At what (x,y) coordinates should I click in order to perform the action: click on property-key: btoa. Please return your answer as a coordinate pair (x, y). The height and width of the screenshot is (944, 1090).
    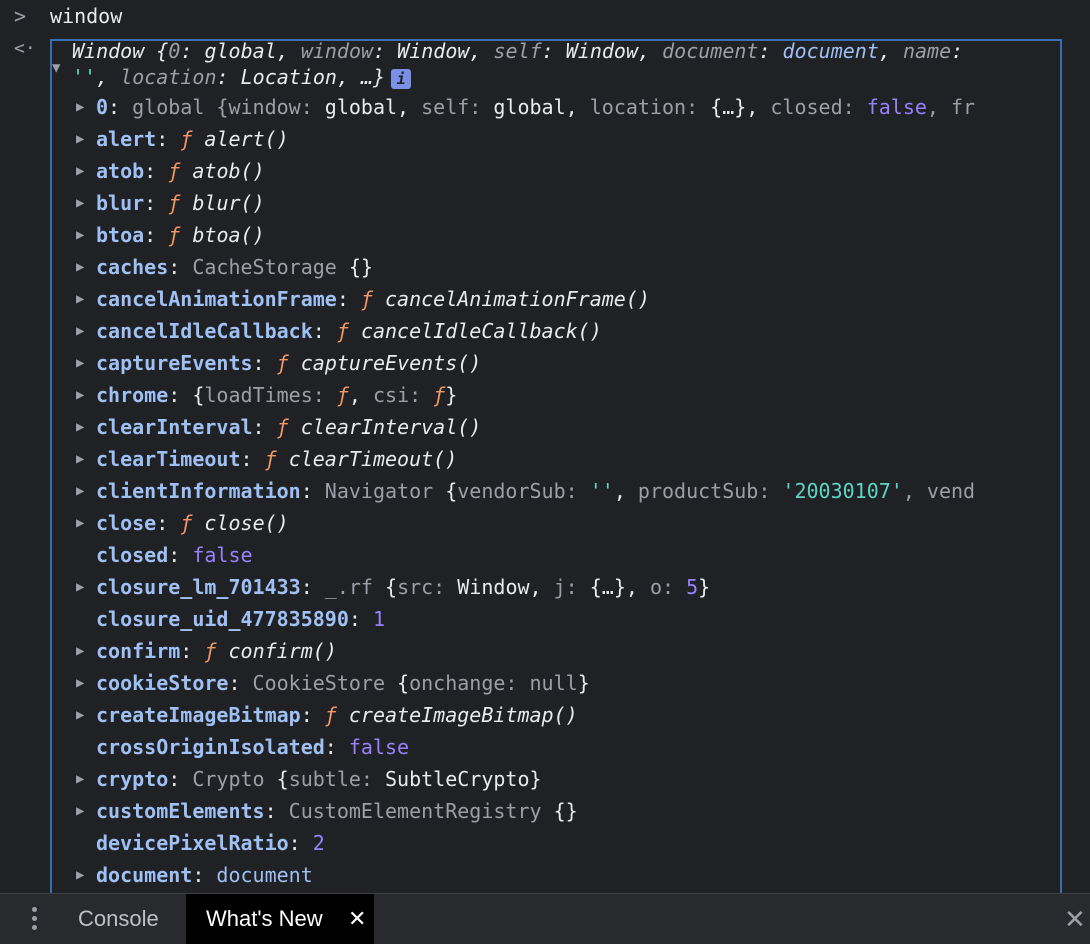
    Looking at the image, I should click on (120, 235).